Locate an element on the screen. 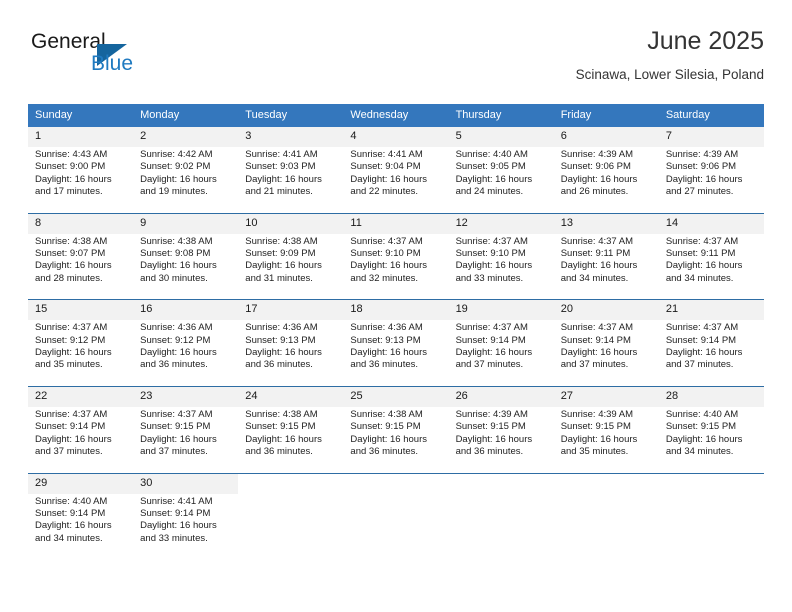 The image size is (792, 612). page-title: June 2025 is located at coordinates (705, 41).